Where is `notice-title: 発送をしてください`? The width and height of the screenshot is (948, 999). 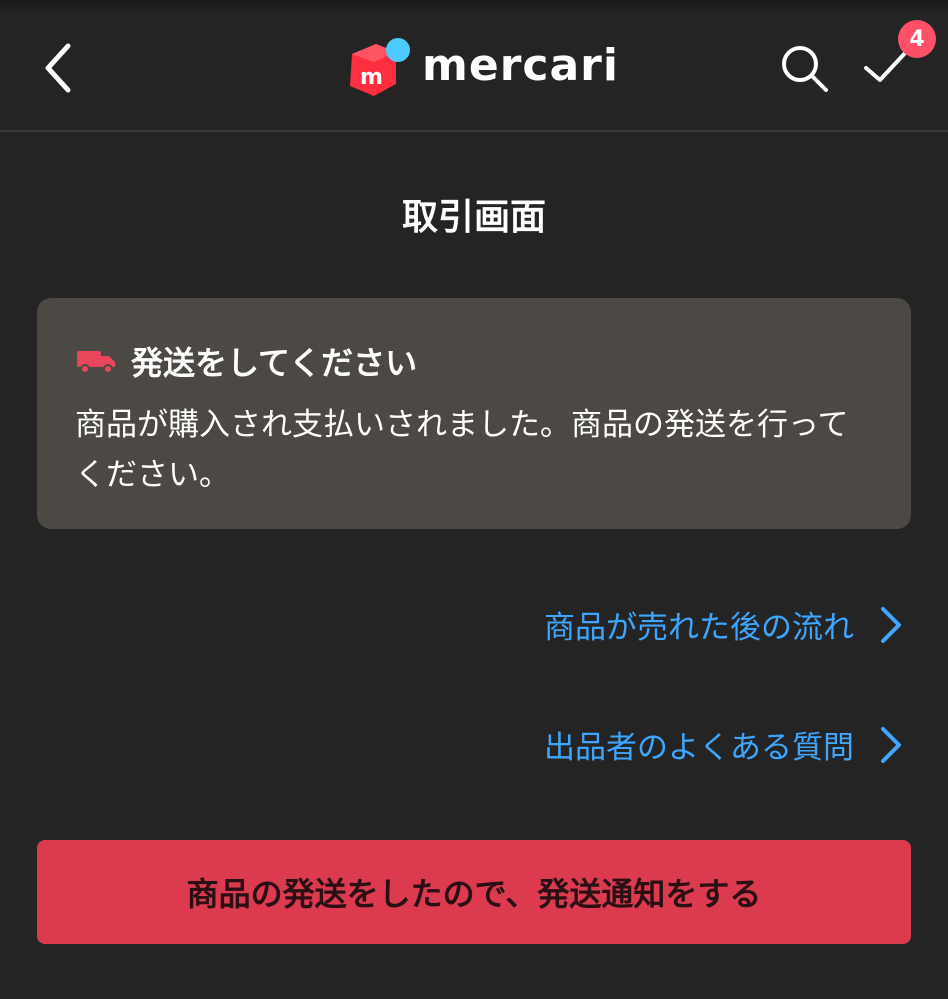 notice-title: 発送をしてください is located at coordinates (274, 363).